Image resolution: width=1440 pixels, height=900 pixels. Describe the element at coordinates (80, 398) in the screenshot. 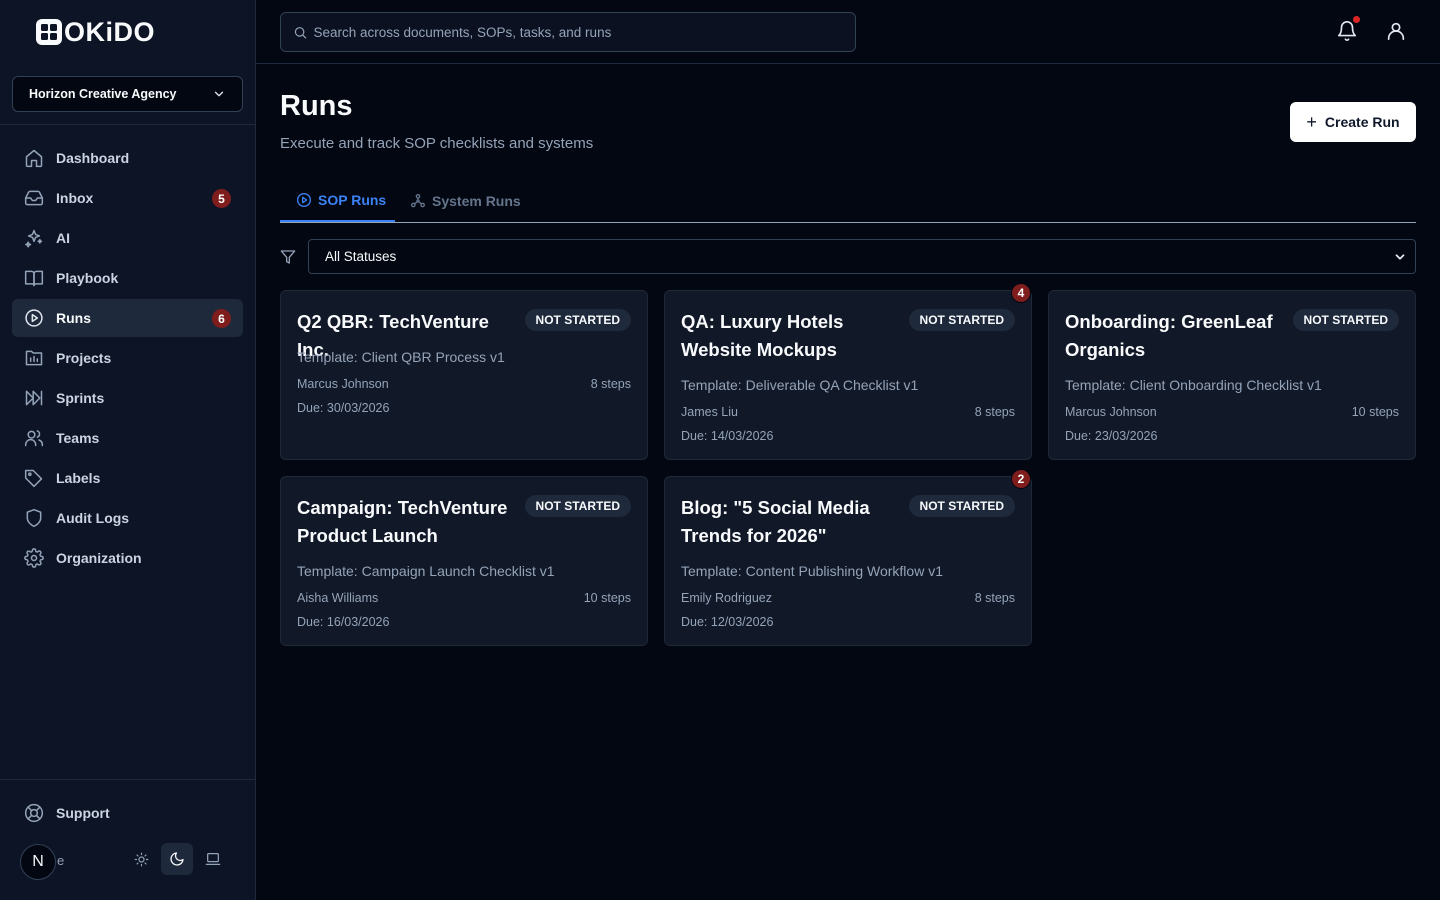

I see `sidebar-item-label: Sprints` at that location.